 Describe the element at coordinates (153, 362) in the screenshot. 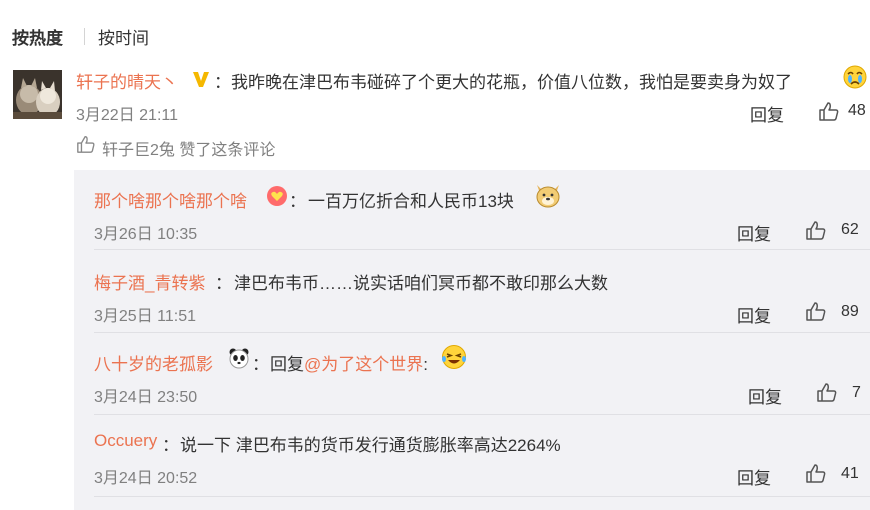

I see `reply-username: 八十岁的老孤影` at that location.